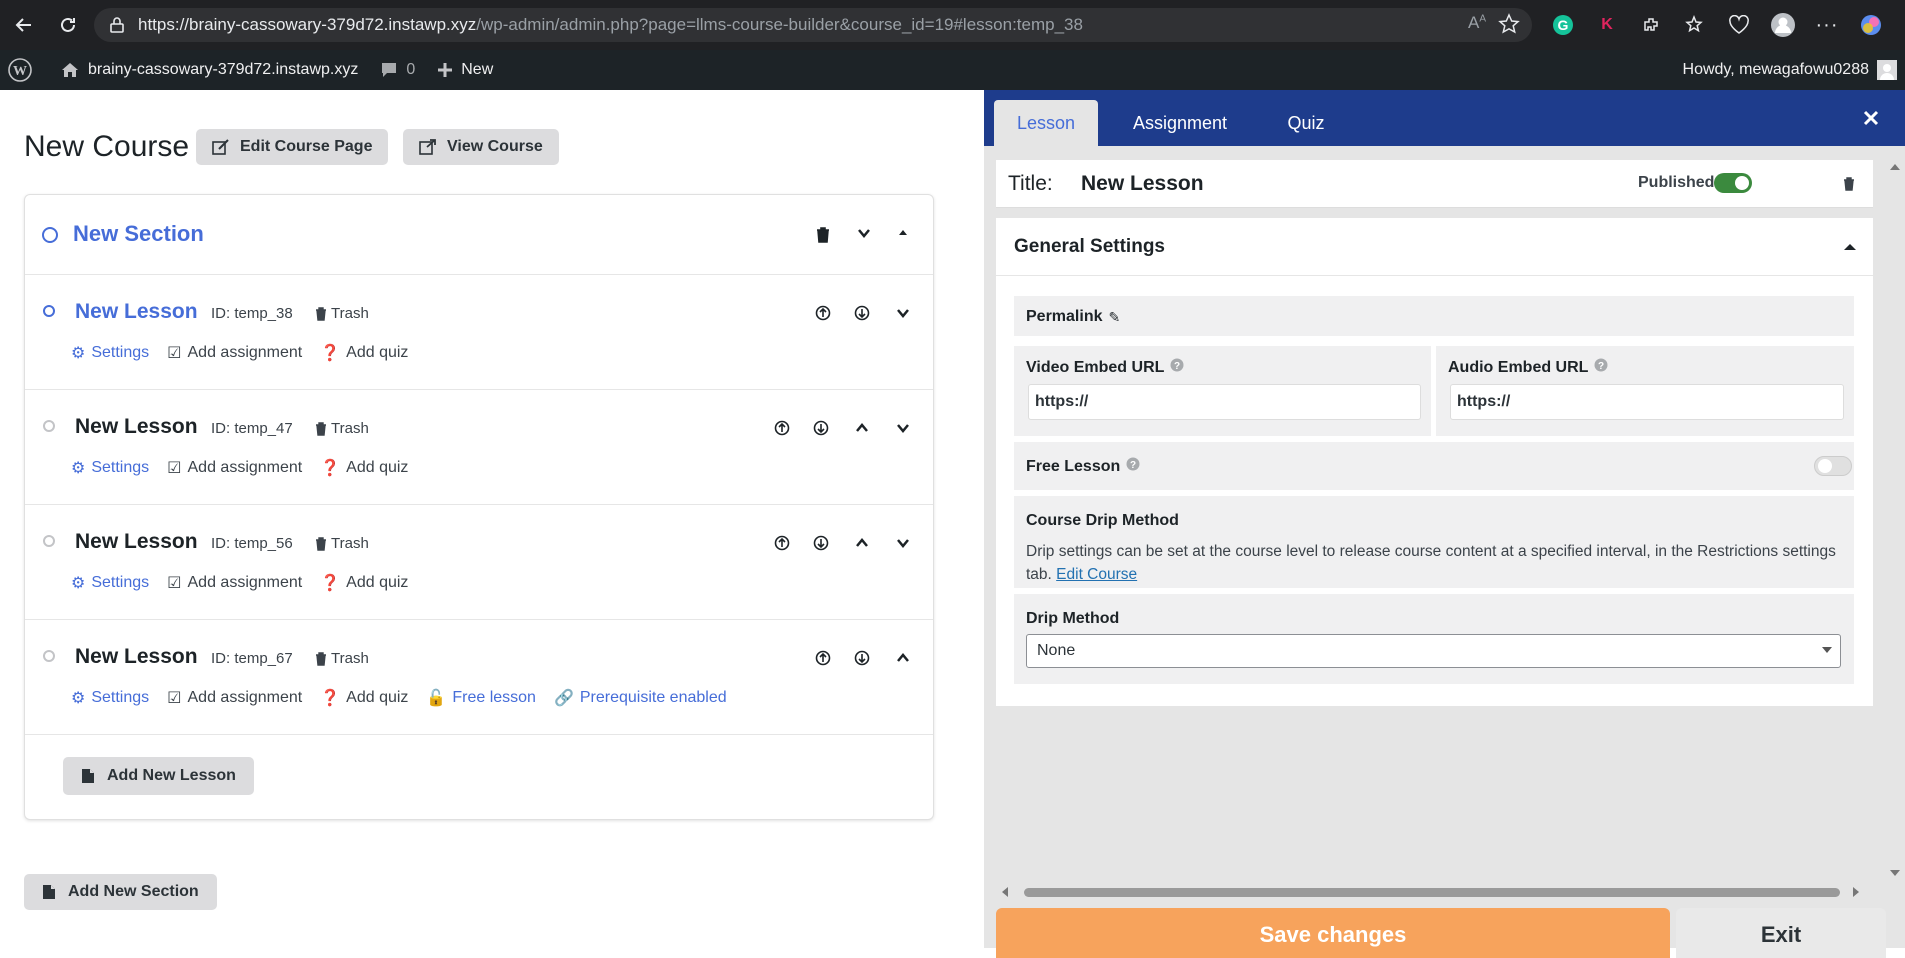 This screenshot has width=1905, height=958. What do you see at coordinates (903, 233) in the screenshot?
I see `section-collapse-icon` at bounding box center [903, 233].